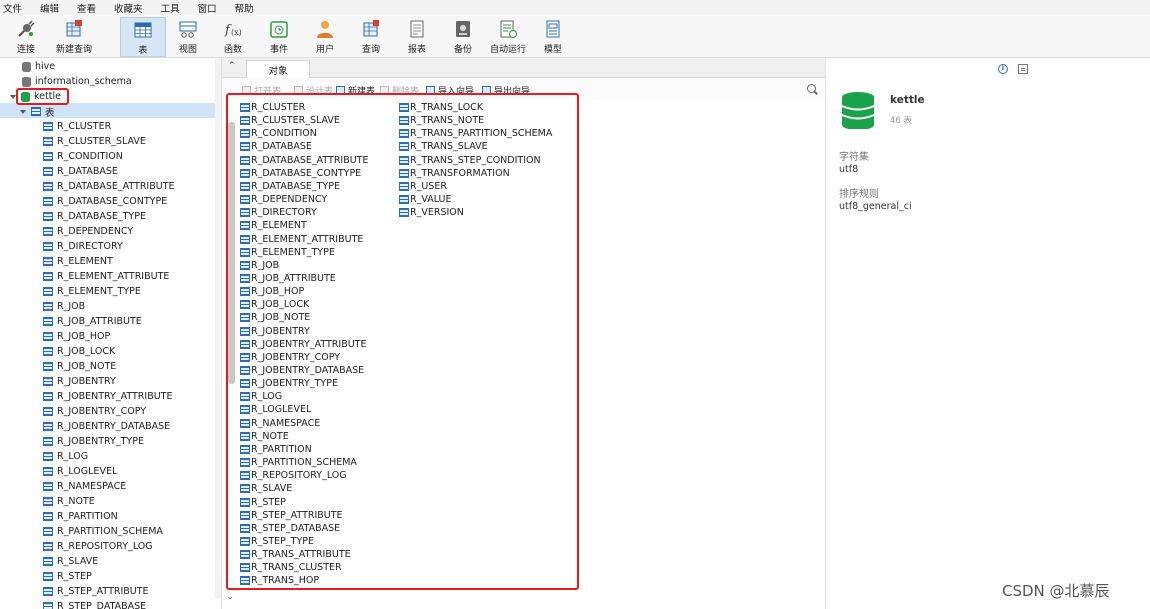  Describe the element at coordinates (98, 546) in the screenshot. I see `sidebar-table-item: R_REPOSITORY_LOG` at that location.